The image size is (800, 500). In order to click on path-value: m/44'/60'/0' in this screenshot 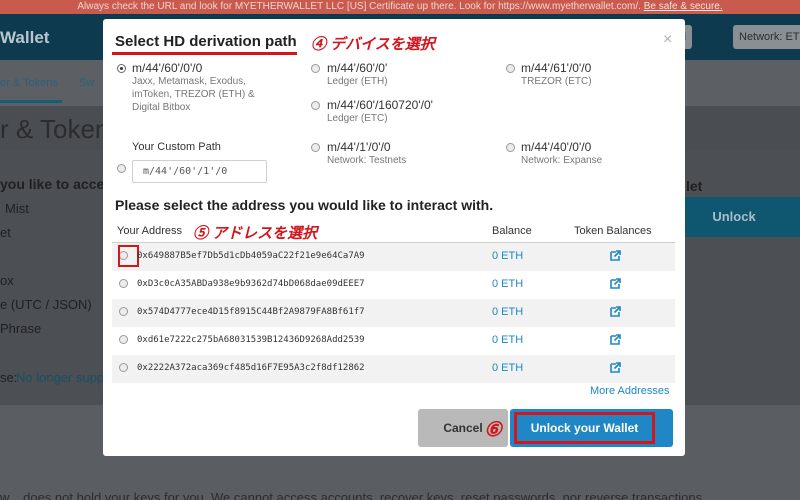, I will do `click(357, 68)`.